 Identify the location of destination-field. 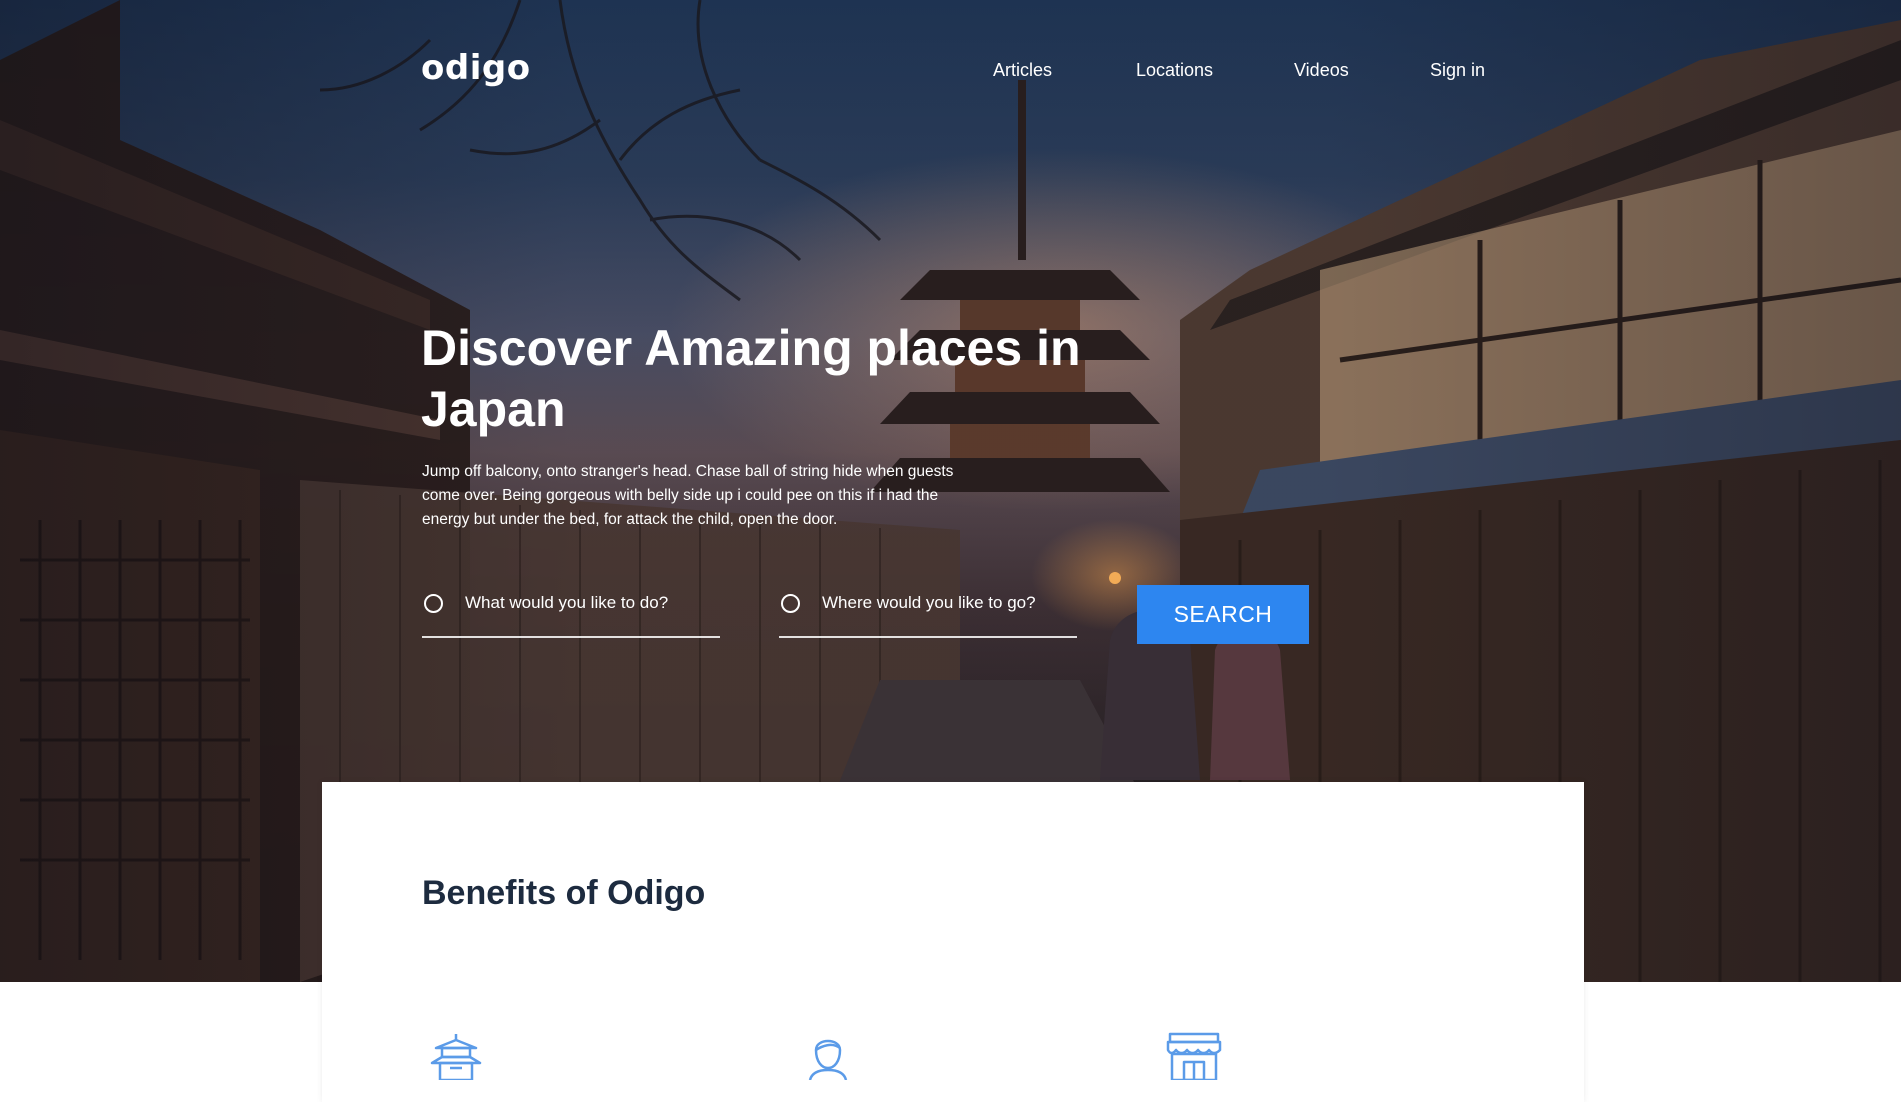
(928, 613).